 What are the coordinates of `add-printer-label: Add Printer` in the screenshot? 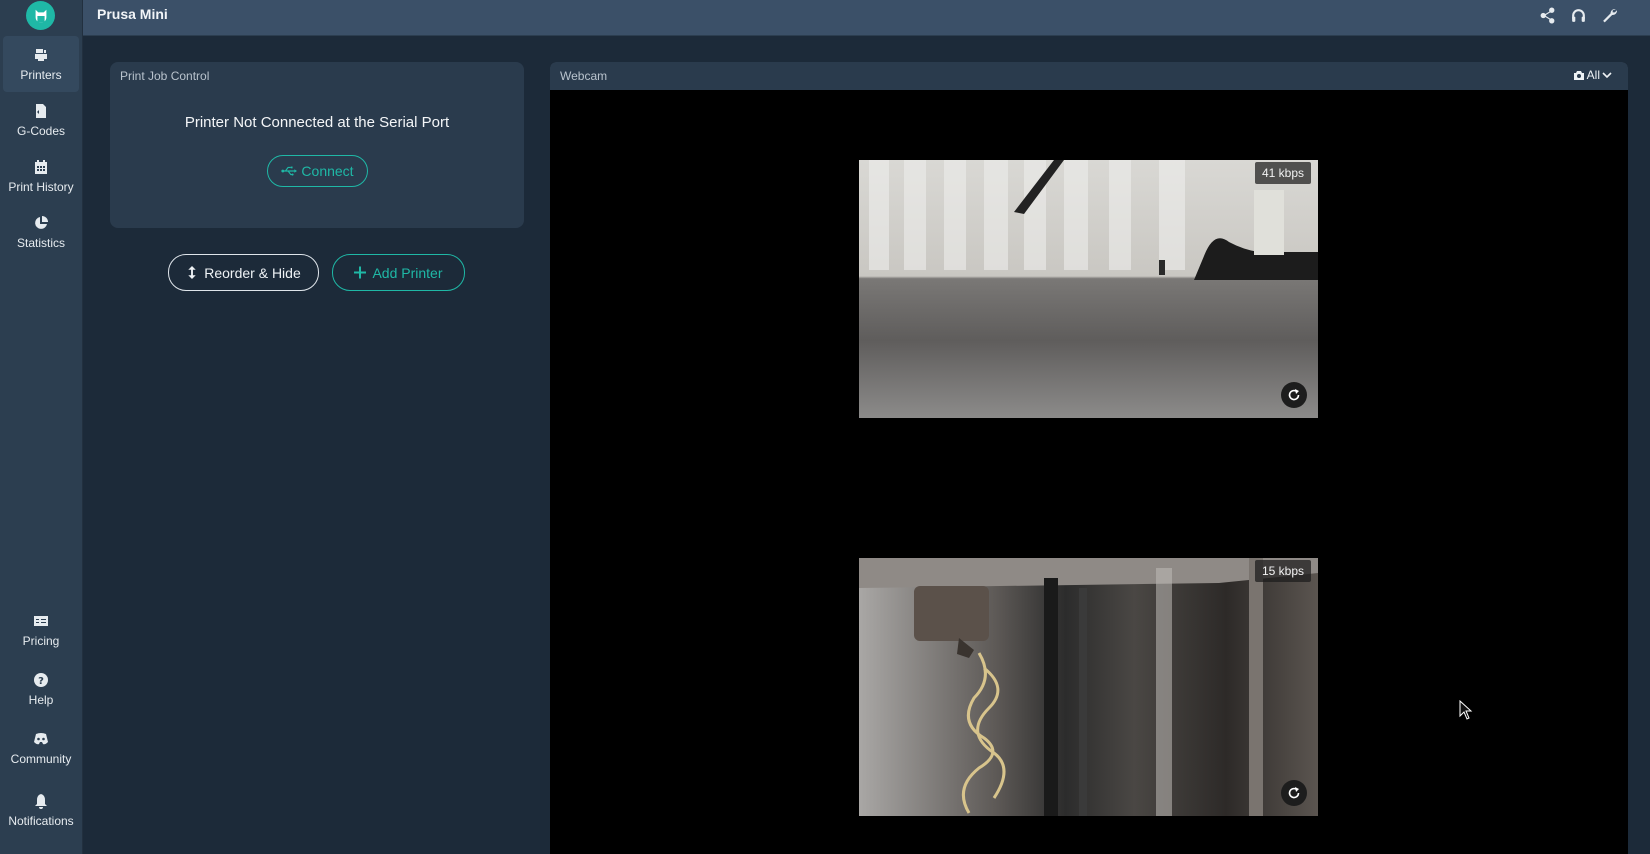 It's located at (407, 272).